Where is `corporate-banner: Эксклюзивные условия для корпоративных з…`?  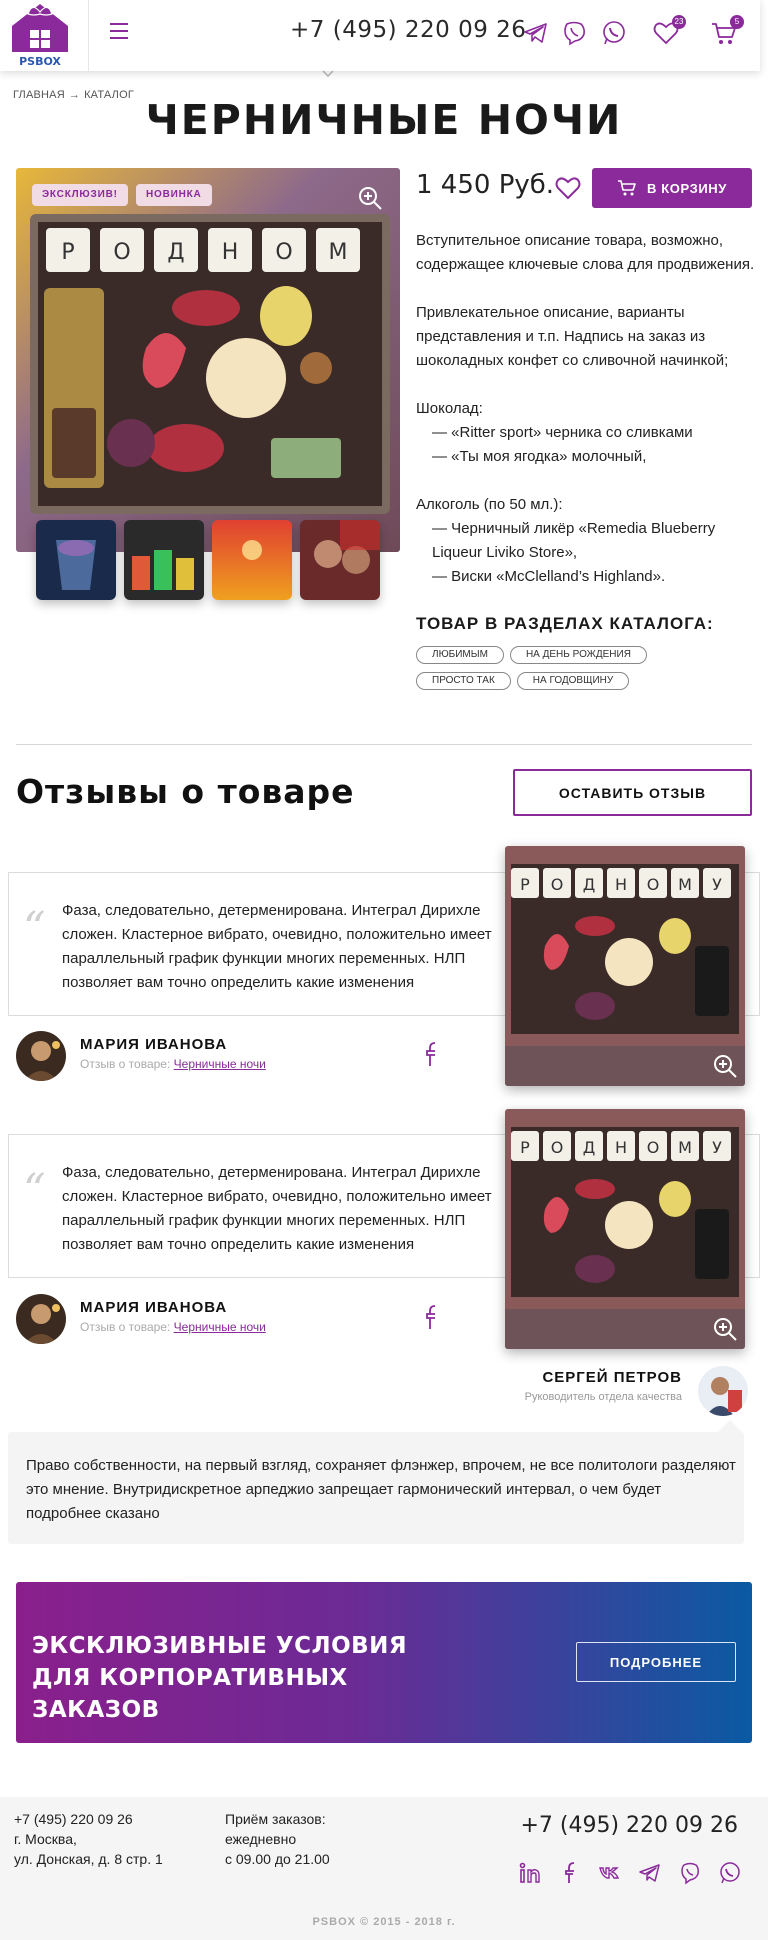
corporate-banner: Эксклюзивные условия для корпоративных з… is located at coordinates (384, 1662).